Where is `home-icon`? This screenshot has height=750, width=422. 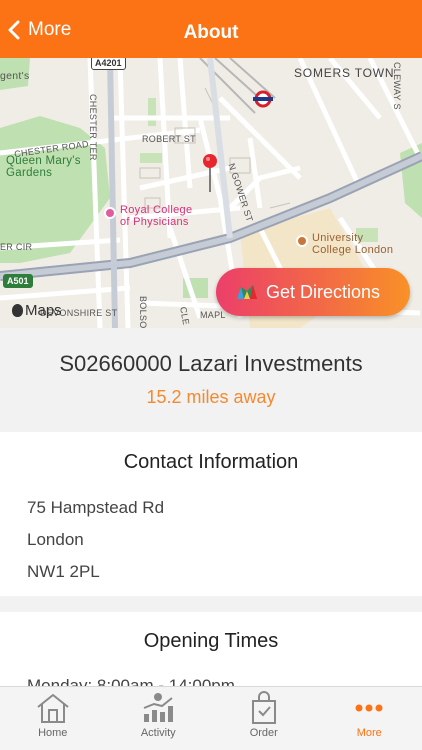
home-icon is located at coordinates (53, 708).